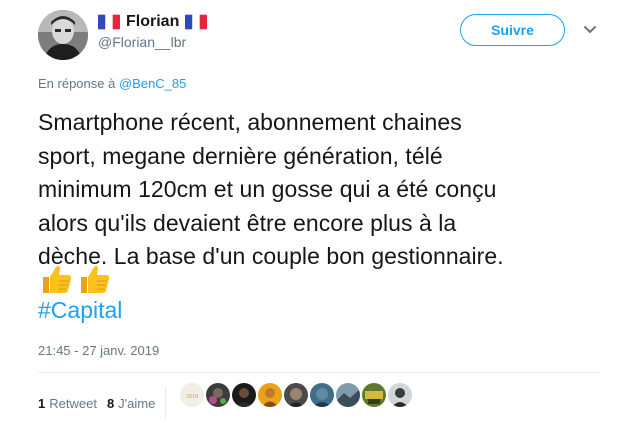 This screenshot has width=638, height=423. I want to click on display-name: Florian, so click(152, 22).